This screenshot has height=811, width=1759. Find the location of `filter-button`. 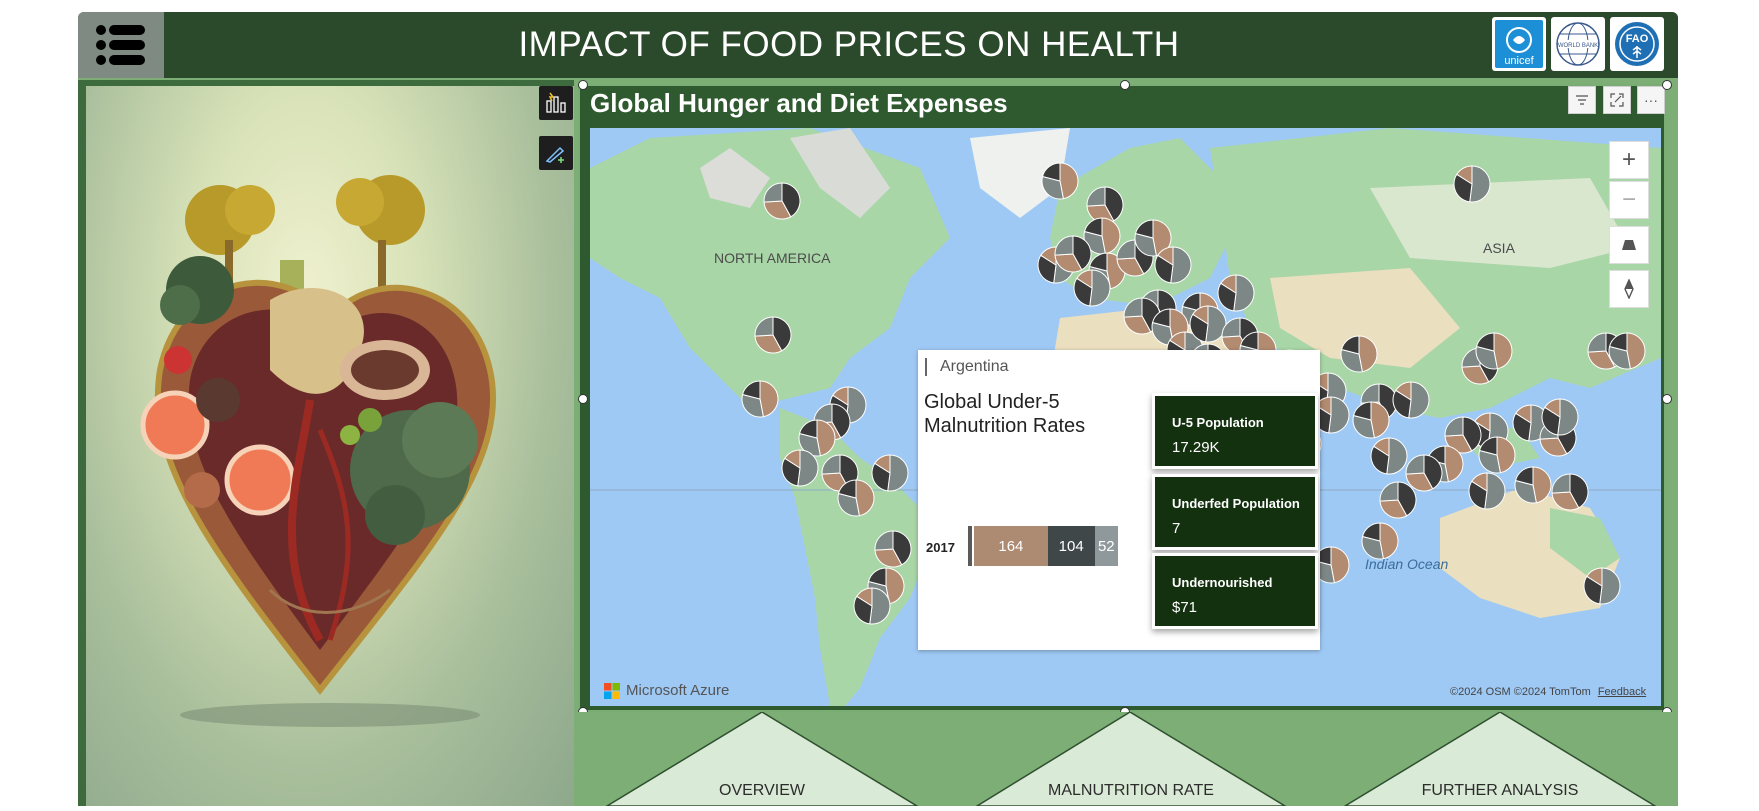

filter-button is located at coordinates (1582, 100).